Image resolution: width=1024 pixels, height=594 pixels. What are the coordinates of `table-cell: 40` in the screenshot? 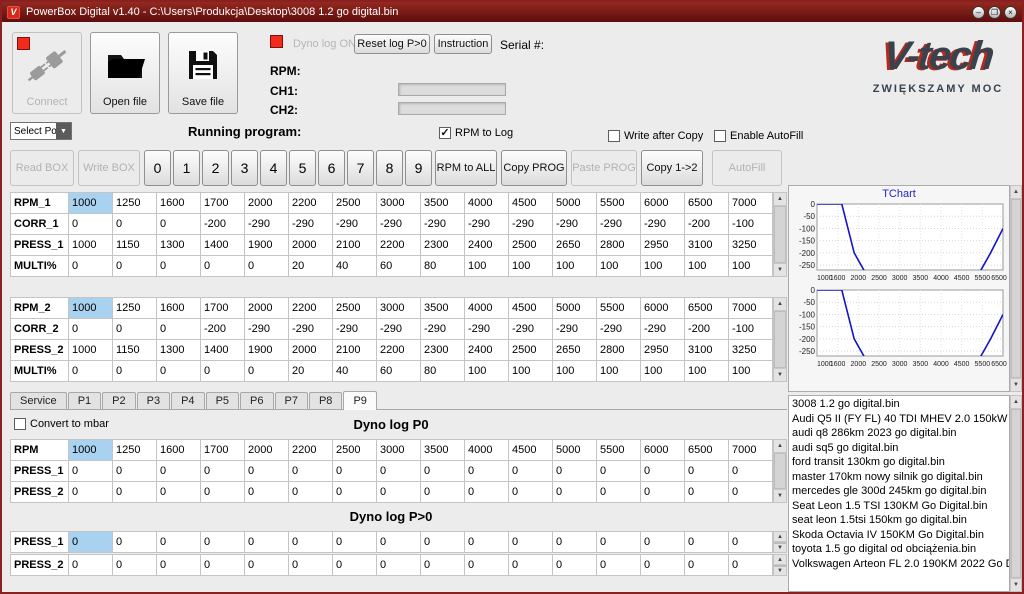 It's located at (355, 371).